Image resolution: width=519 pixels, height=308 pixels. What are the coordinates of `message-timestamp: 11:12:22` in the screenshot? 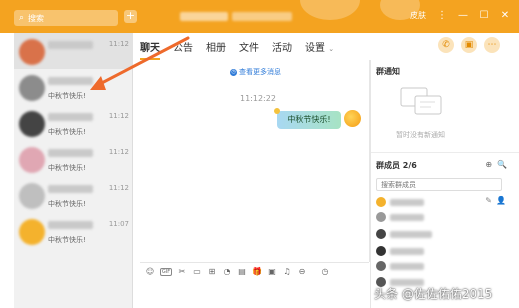 It's located at (258, 98).